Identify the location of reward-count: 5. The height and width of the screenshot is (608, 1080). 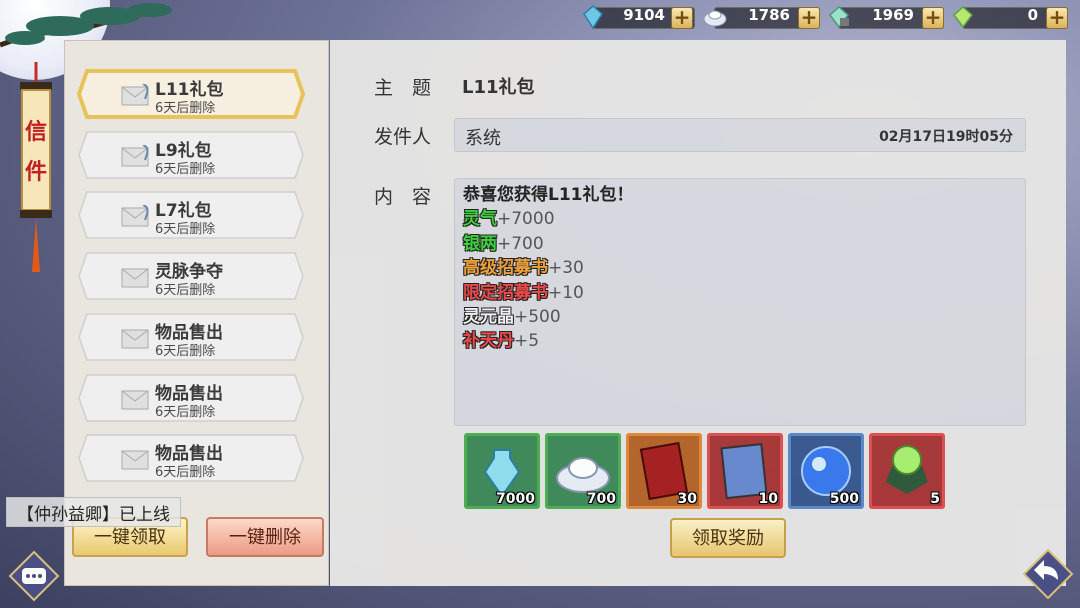
(935, 499).